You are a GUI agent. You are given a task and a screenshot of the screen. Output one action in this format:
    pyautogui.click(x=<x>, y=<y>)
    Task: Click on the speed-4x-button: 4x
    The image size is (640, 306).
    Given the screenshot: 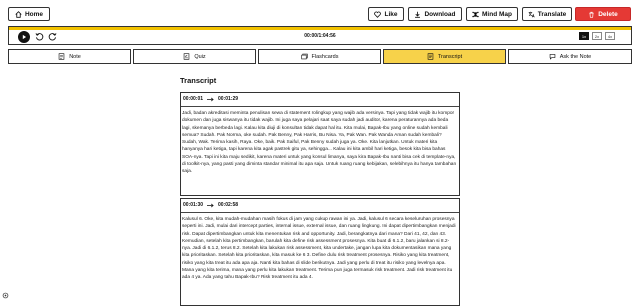 What is the action you would take?
    pyautogui.click(x=610, y=36)
    